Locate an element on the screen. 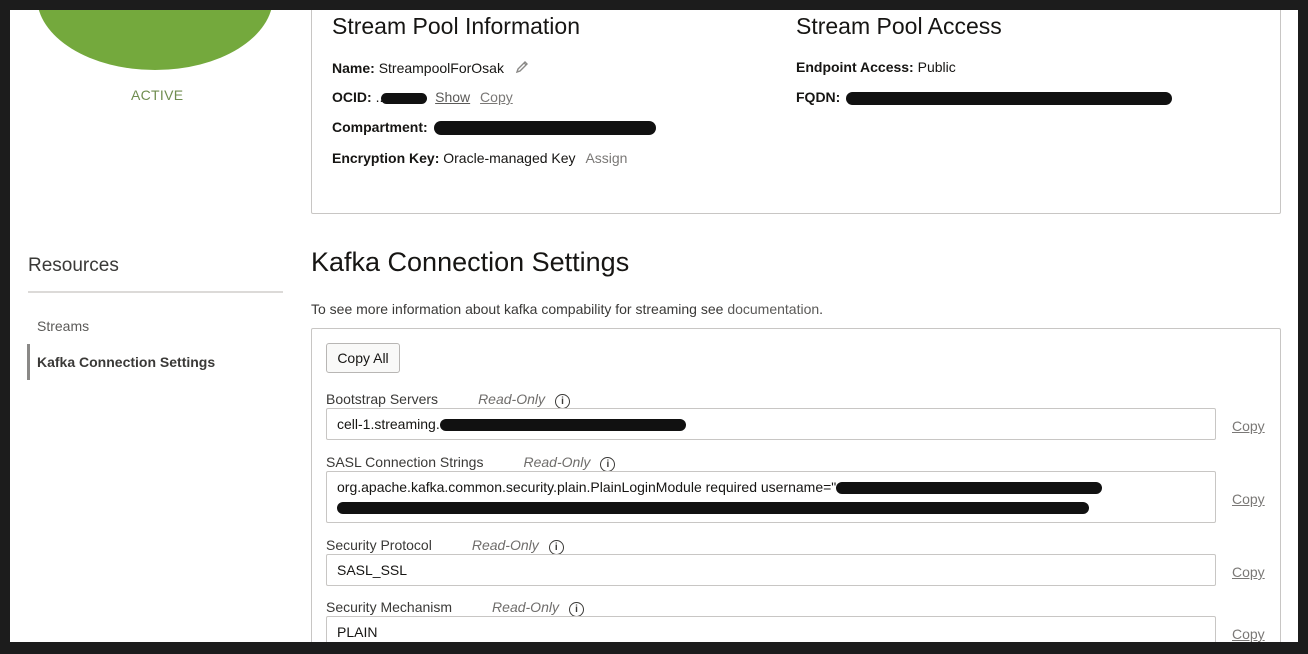 Image resolution: width=1308 pixels, height=654 pixels. name-row: Name: StreampoolForOsak is located at coordinates (431, 68).